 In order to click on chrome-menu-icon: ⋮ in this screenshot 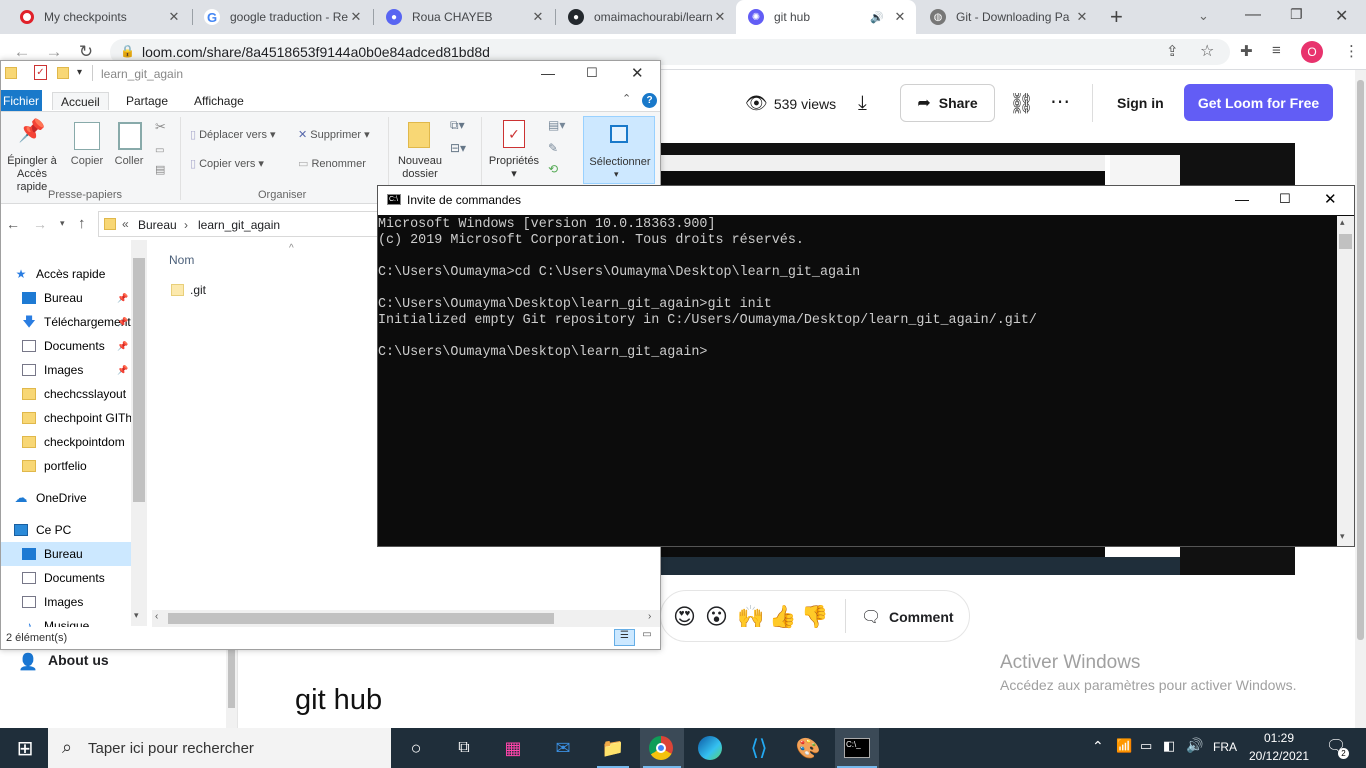, I will do `click(1351, 51)`.